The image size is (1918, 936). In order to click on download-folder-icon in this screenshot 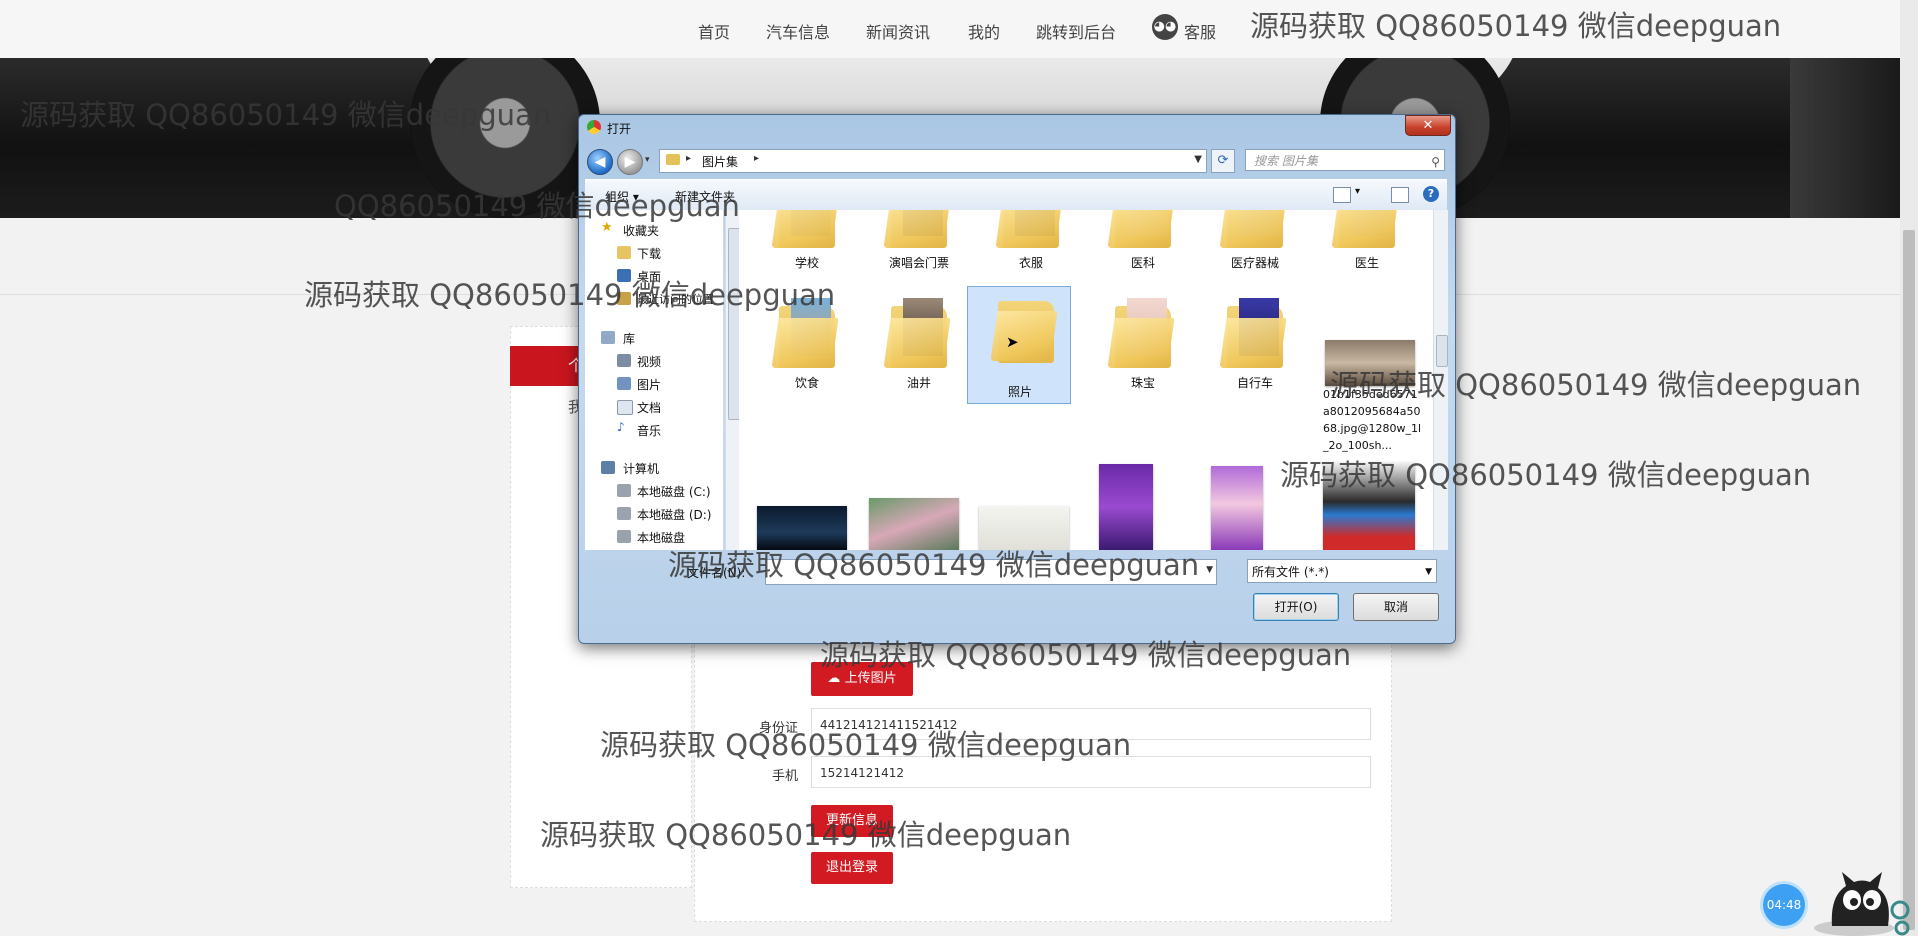, I will do `click(624, 252)`.